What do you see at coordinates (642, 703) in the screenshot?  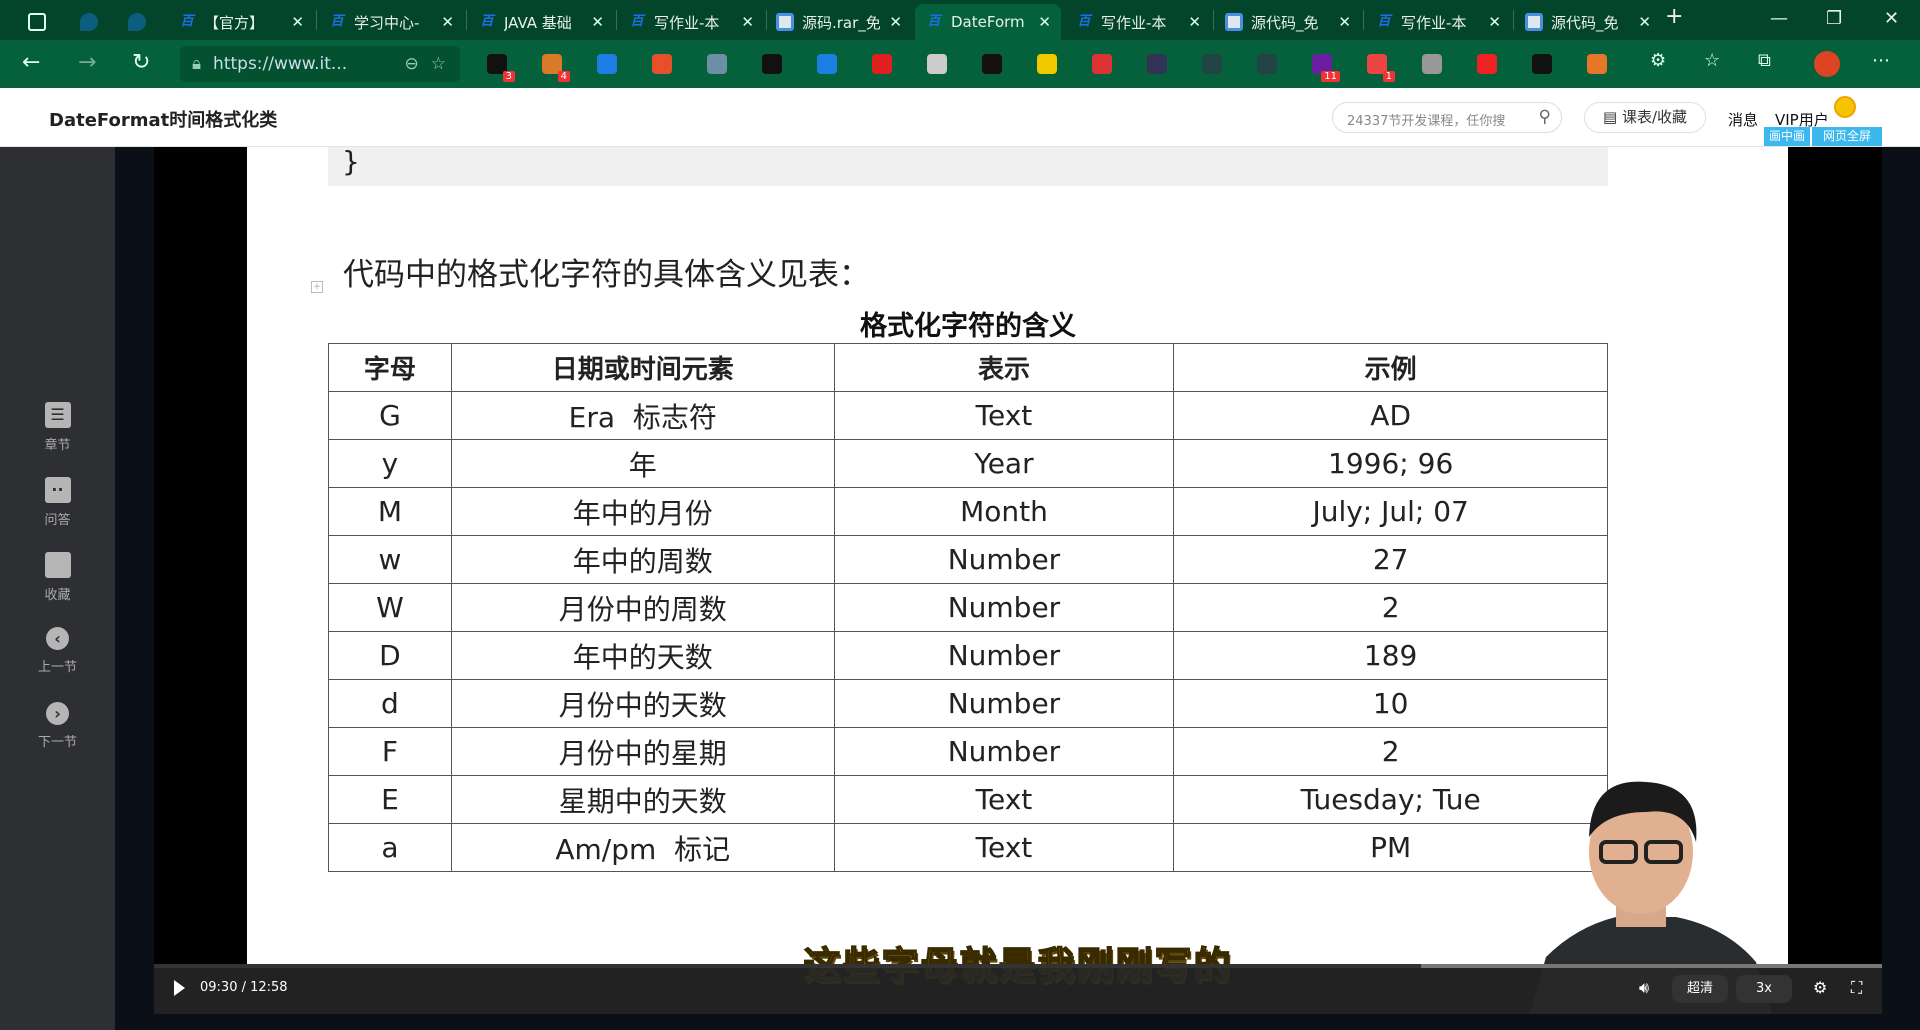 I see `table-cell: 月份中的天数` at bounding box center [642, 703].